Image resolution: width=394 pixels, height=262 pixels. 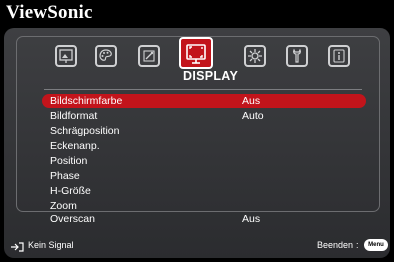 I want to click on menu-item-label: Zoom, so click(x=63, y=206).